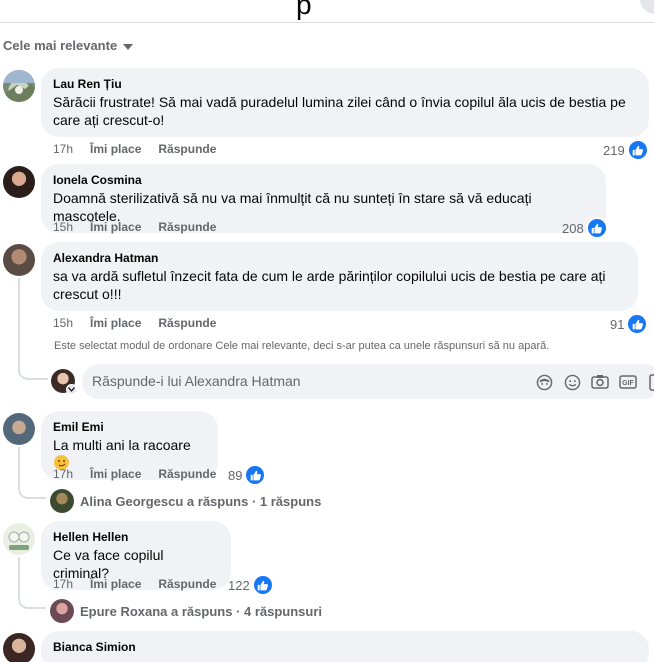 The image size is (654, 662). What do you see at coordinates (129, 427) in the screenshot?
I see `comment-author: Emil Emi` at bounding box center [129, 427].